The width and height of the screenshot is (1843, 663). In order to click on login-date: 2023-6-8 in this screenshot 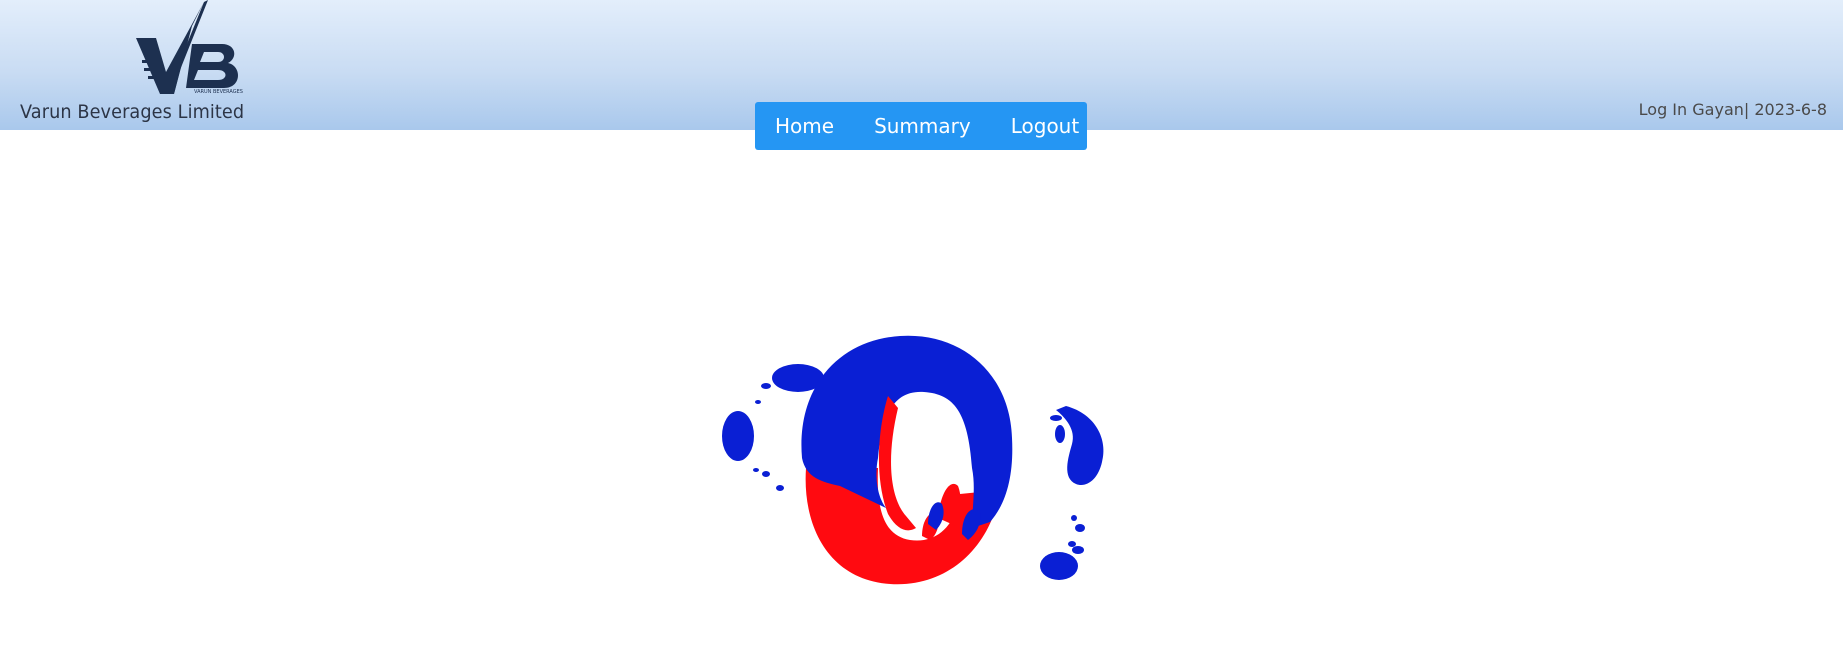, I will do `click(1790, 109)`.